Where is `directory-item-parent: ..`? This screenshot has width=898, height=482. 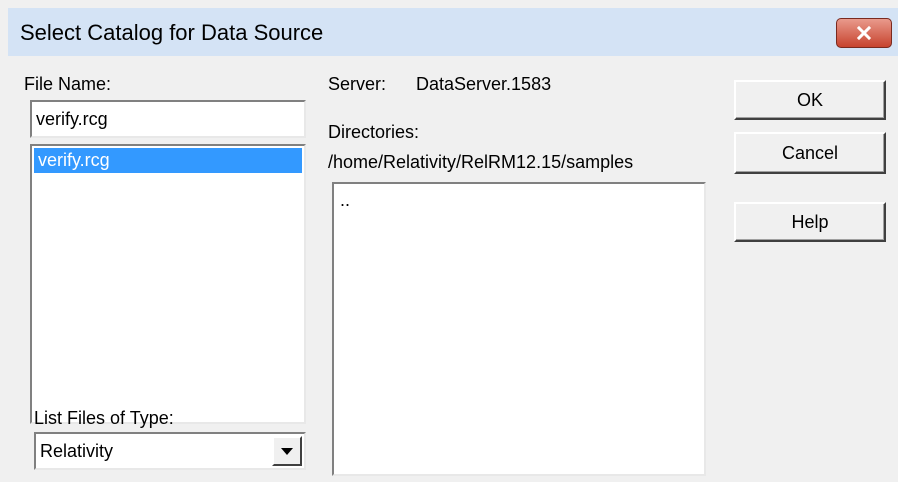
directory-item-parent: .. is located at coordinates (519, 200).